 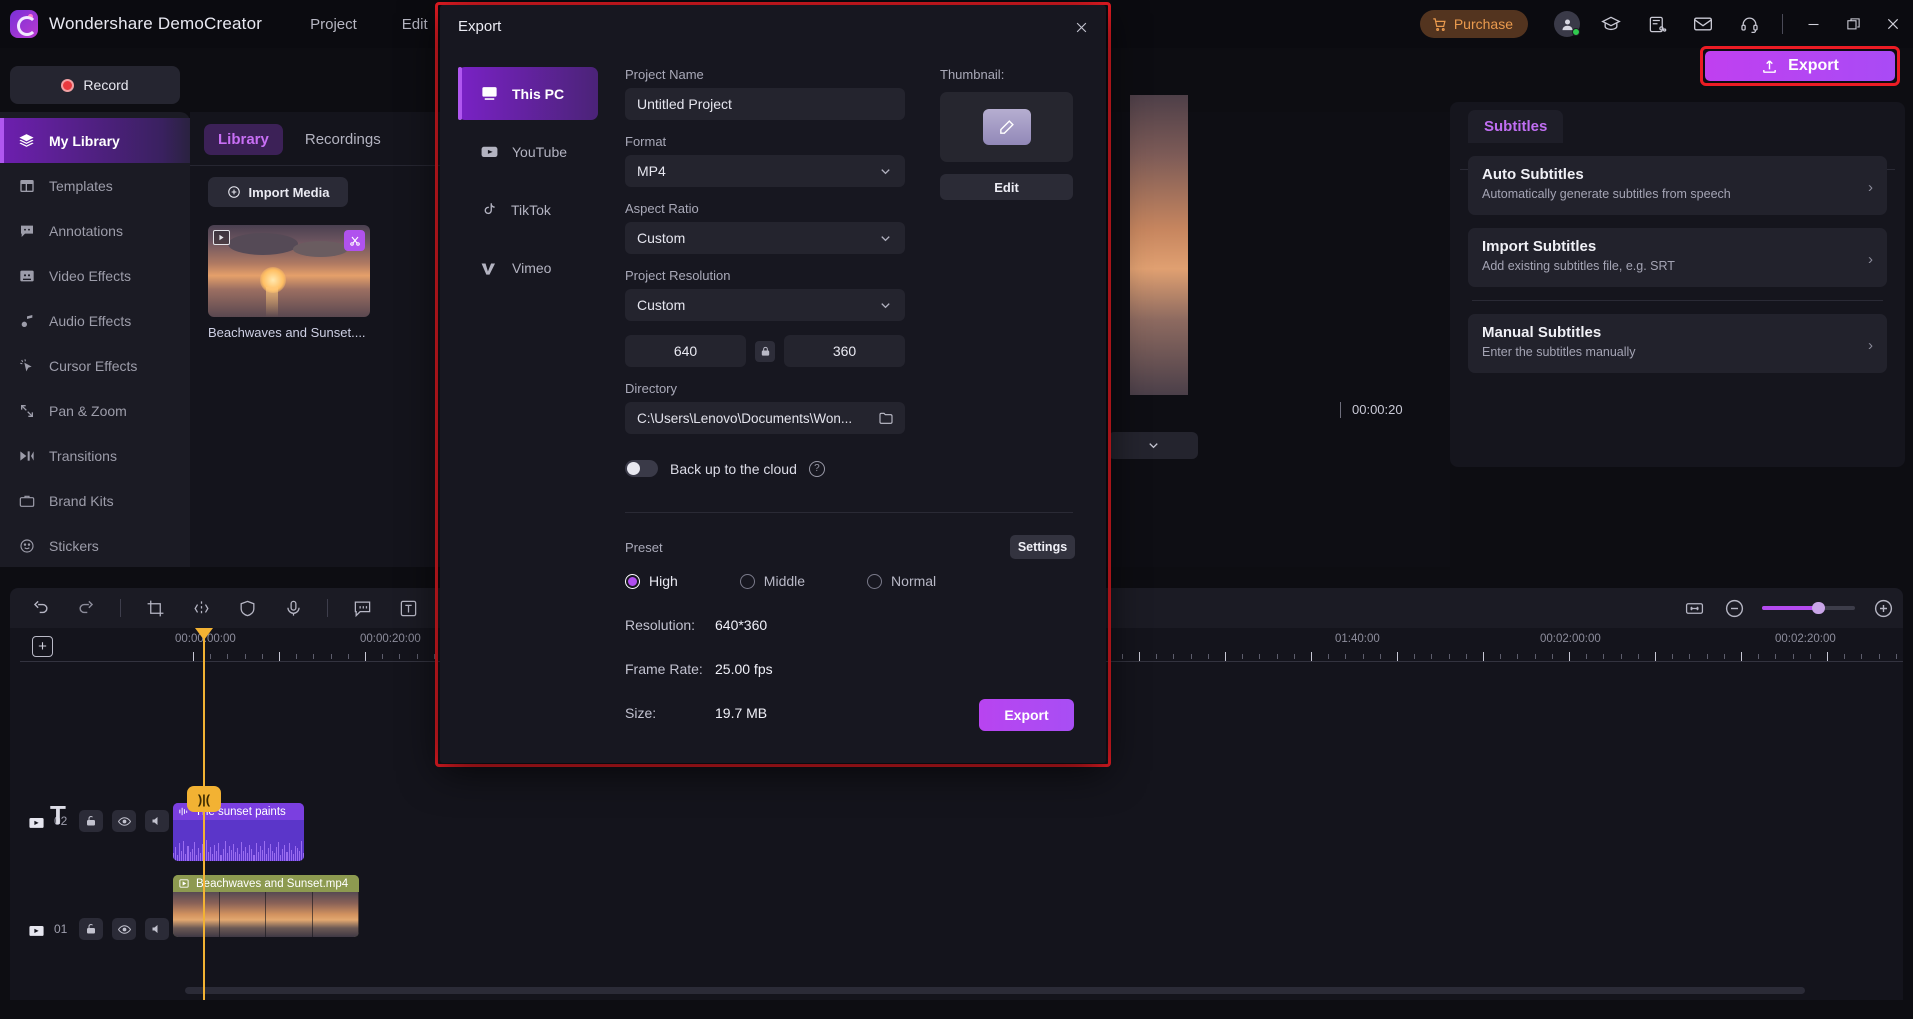 What do you see at coordinates (58, 815) in the screenshot?
I see `text-track-icon: T` at bounding box center [58, 815].